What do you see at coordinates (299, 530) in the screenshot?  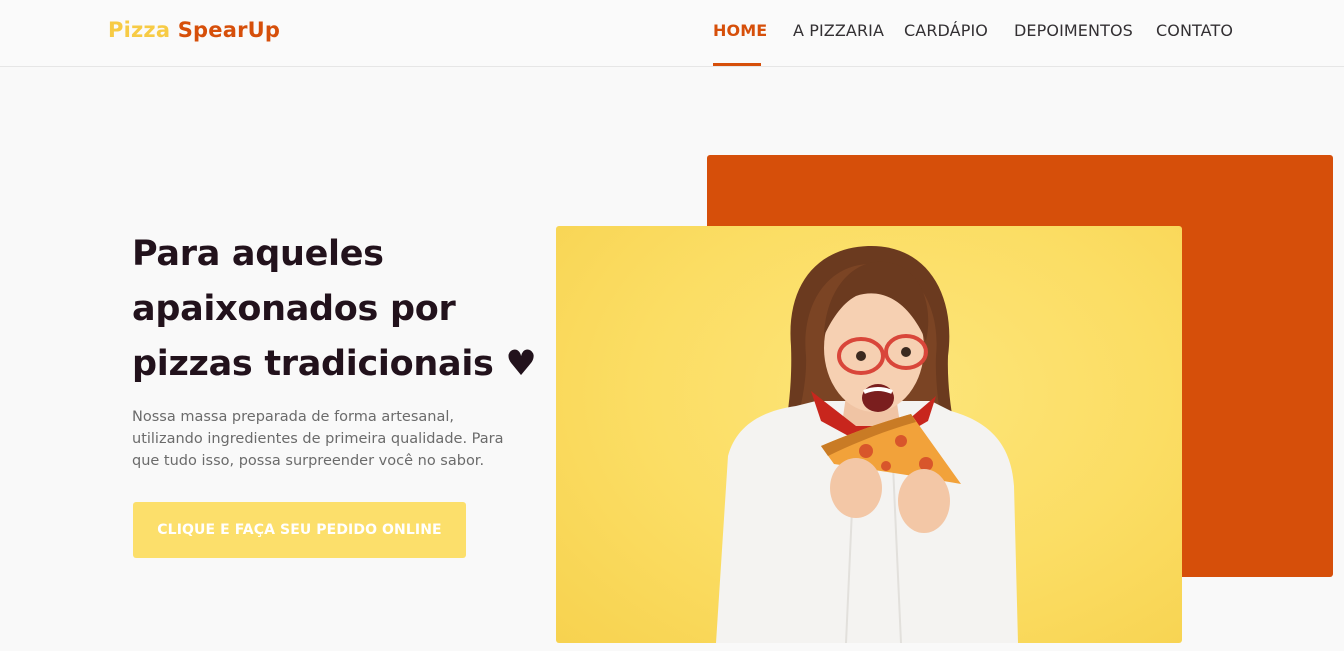 I see `order-online-button: CLIQUE E FAÇA SEU PEDIDO ONLINE` at bounding box center [299, 530].